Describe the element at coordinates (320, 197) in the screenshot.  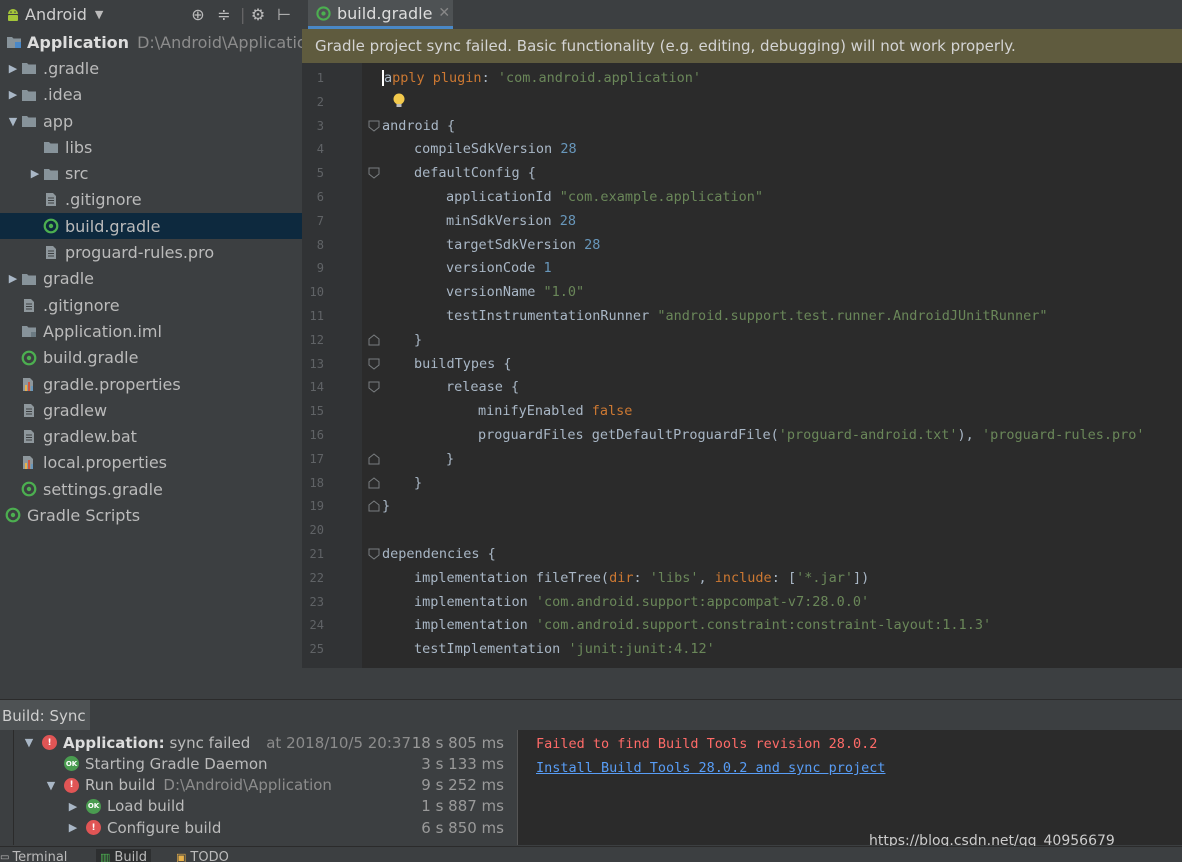
I see `line-number: 6` at that location.